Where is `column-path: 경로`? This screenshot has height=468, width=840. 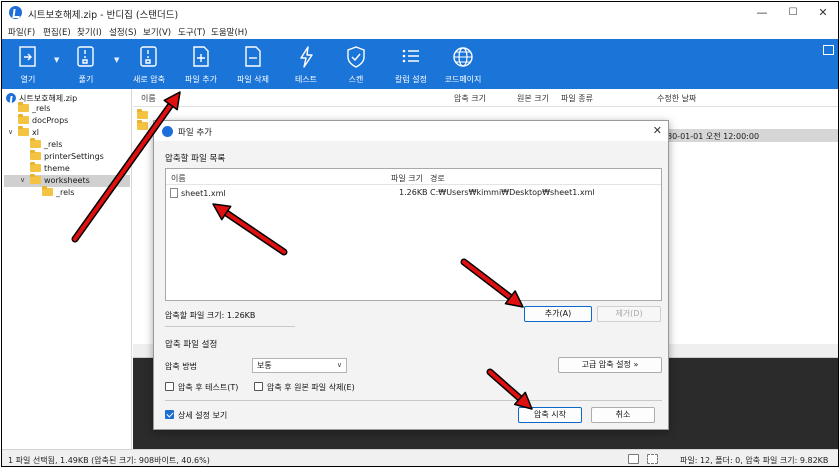 column-path: 경로 is located at coordinates (437, 178).